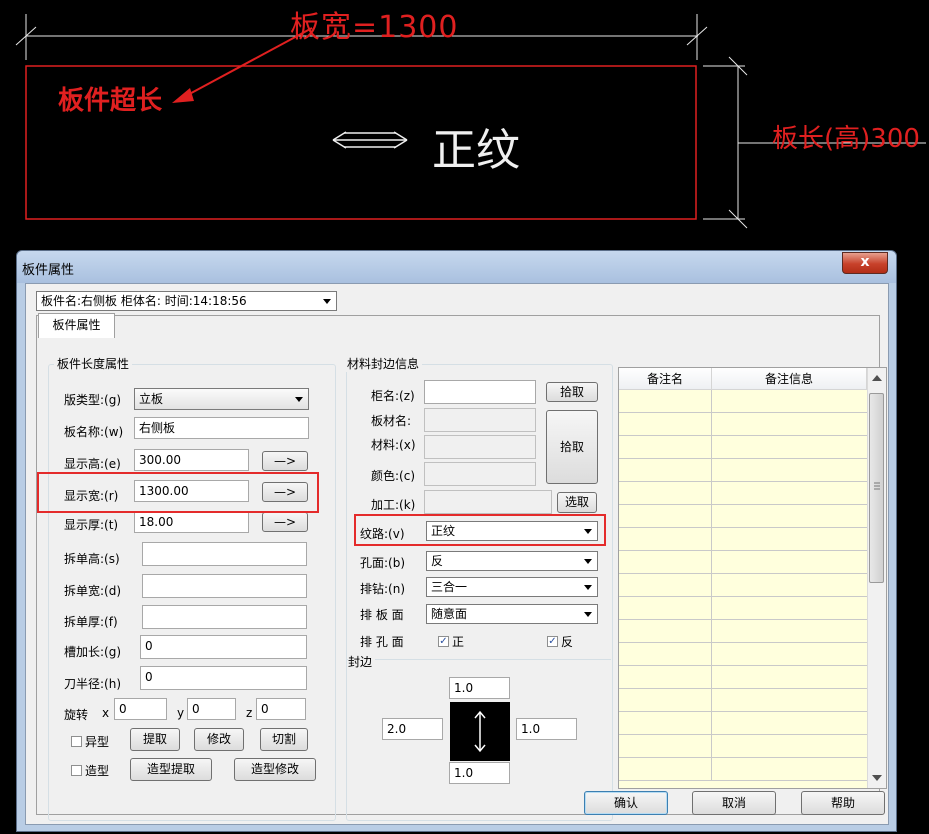 This screenshot has height=834, width=929. Describe the element at coordinates (211, 709) in the screenshot. I see `rotate-y-field: 0` at that location.